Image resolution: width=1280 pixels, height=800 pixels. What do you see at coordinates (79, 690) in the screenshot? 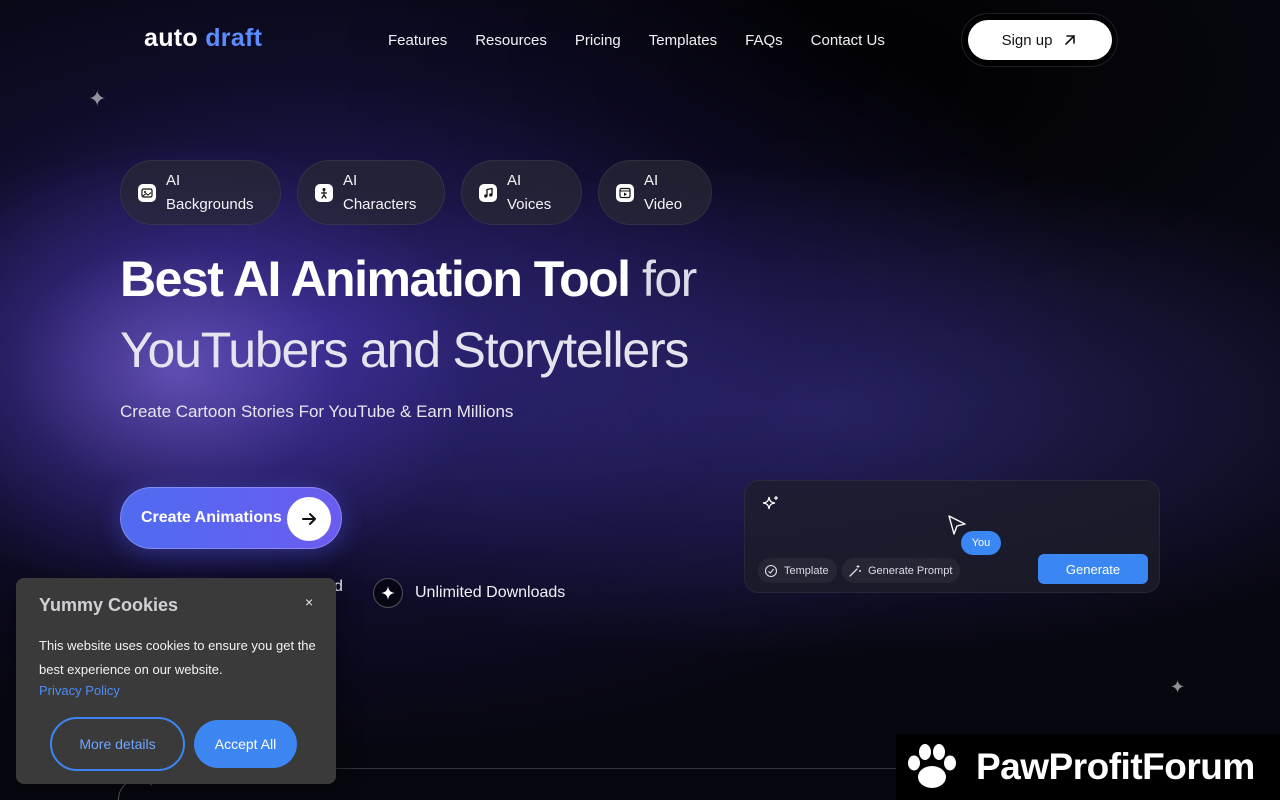
I see `privacy-policy-link: Privacy Policy` at bounding box center [79, 690].